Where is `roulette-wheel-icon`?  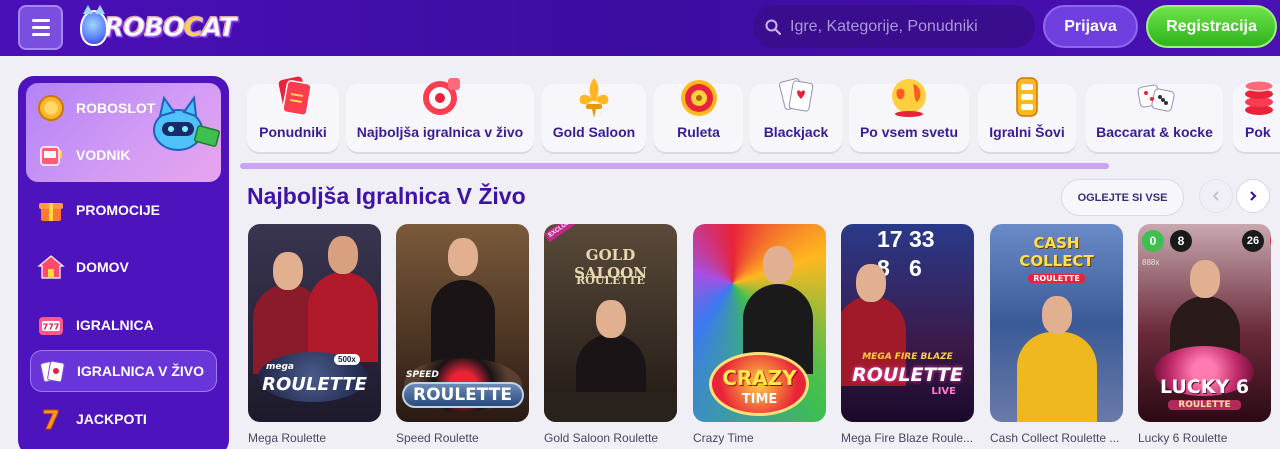 roulette-wheel-icon is located at coordinates (698, 98).